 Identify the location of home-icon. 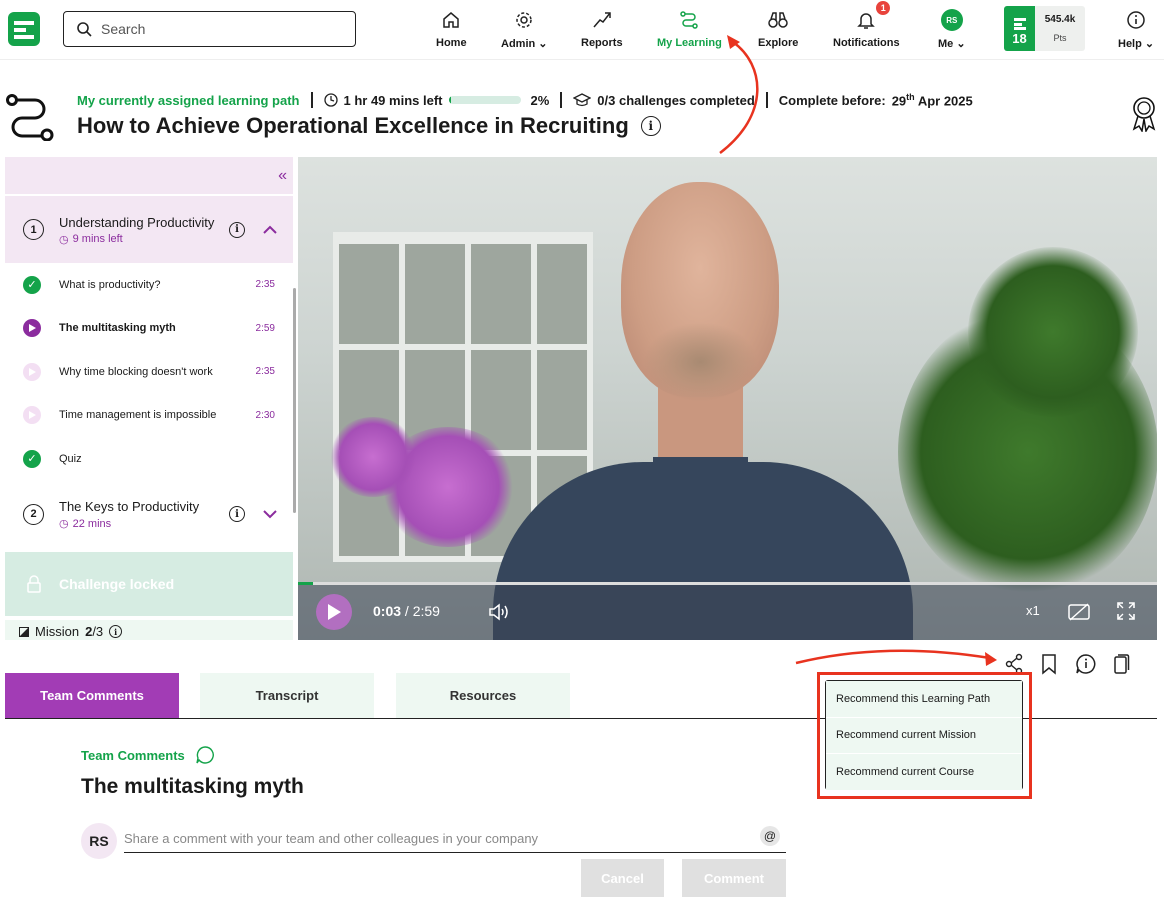
(451, 20).